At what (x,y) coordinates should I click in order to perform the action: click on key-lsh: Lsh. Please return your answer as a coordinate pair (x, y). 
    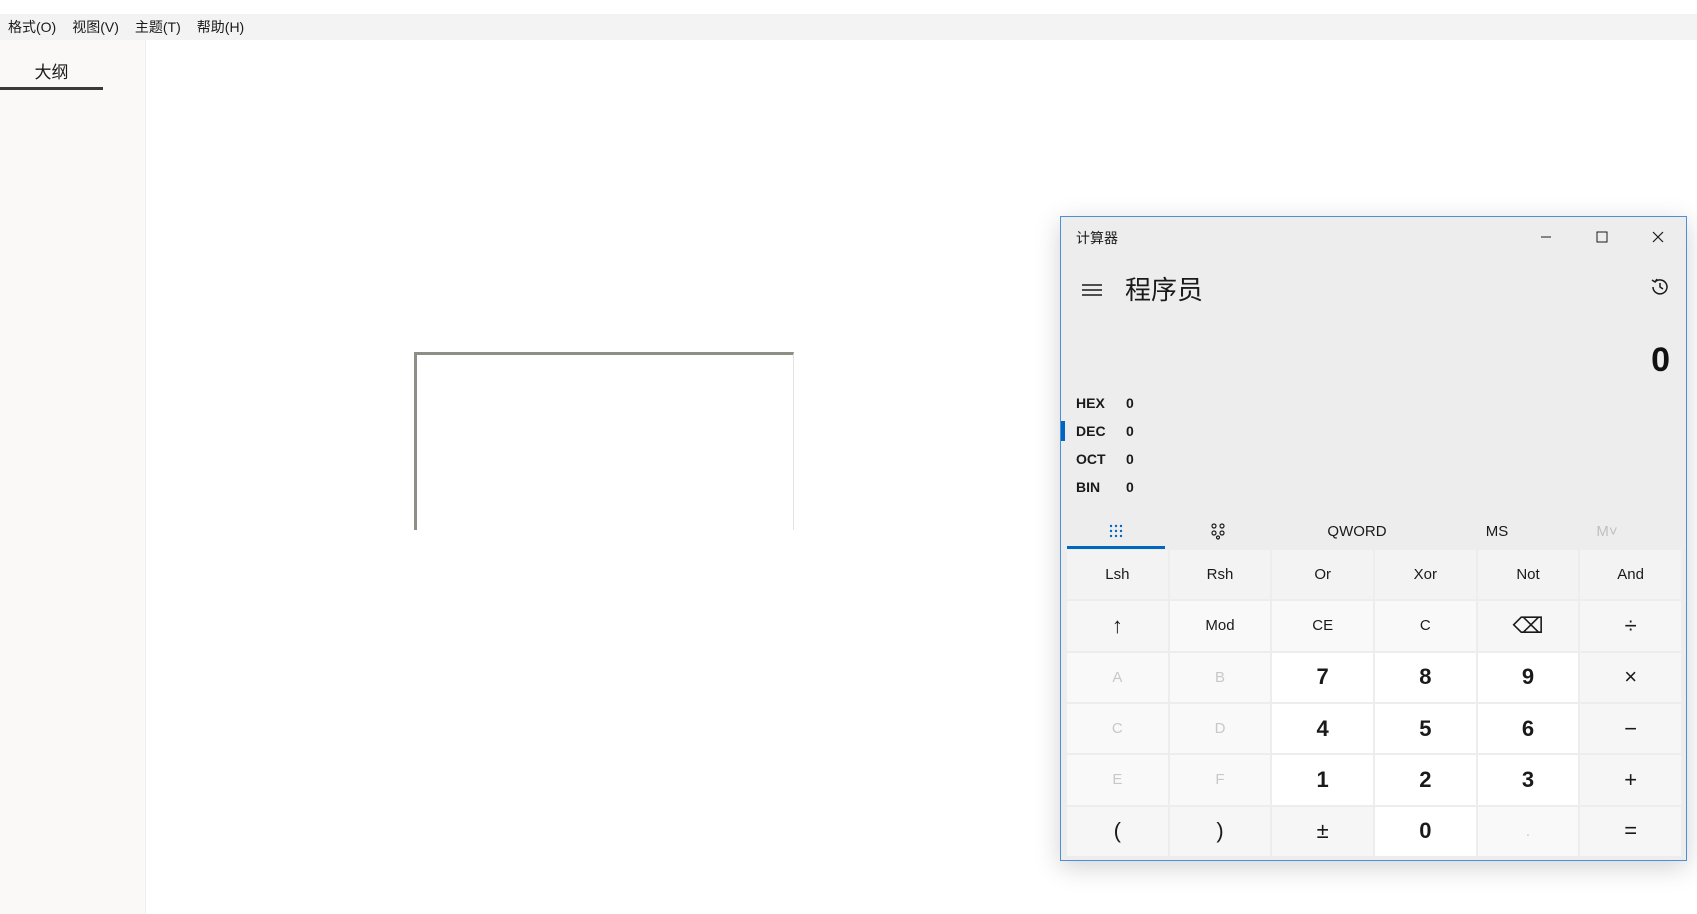
    Looking at the image, I should click on (1117, 575).